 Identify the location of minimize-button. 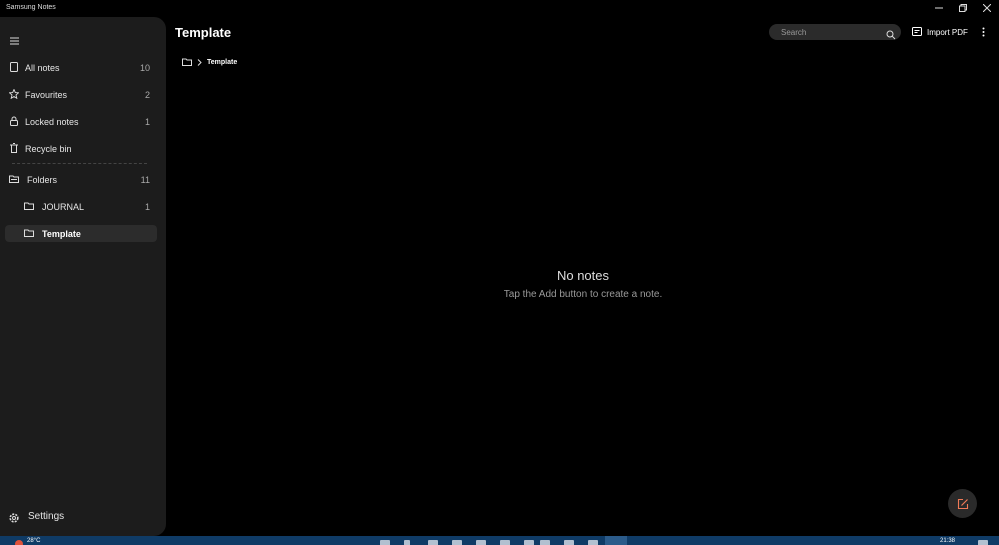
(939, 8).